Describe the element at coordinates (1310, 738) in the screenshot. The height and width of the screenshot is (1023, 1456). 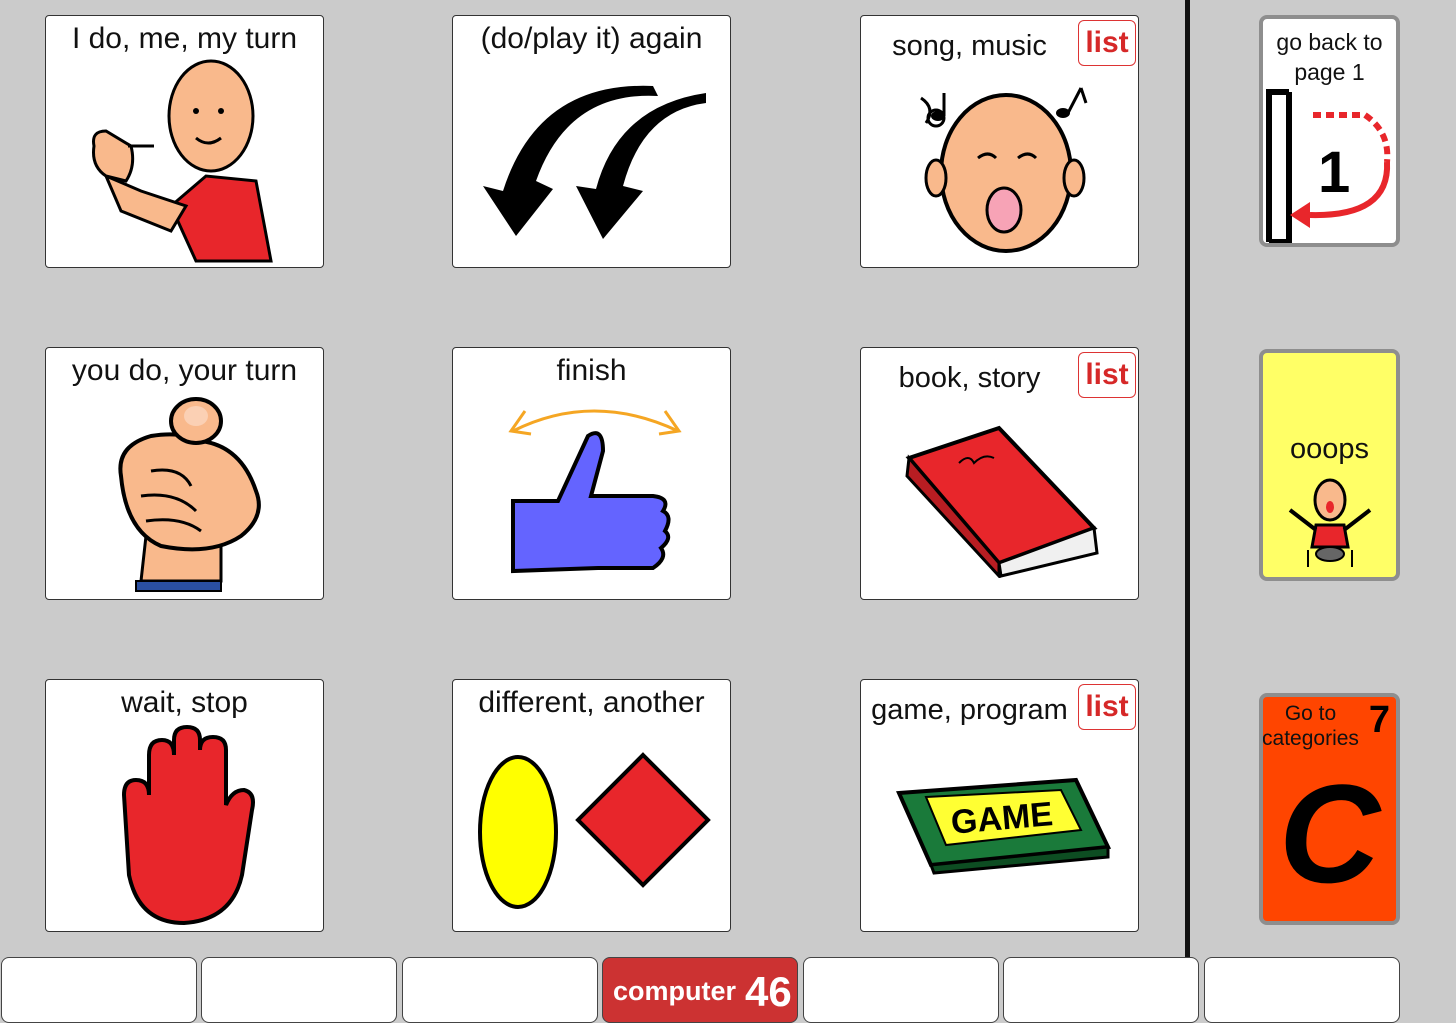
I see `categories-line2: categories` at that location.